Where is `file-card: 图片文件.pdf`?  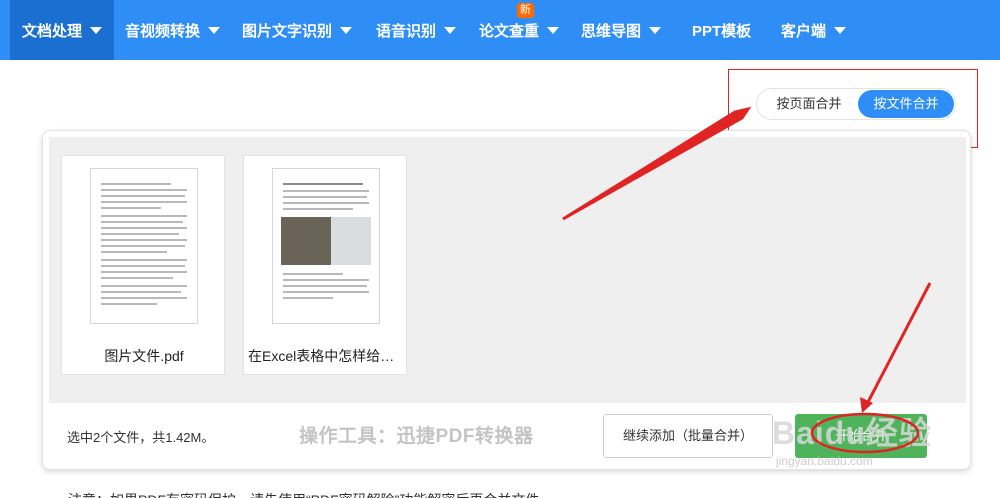 file-card: 图片文件.pdf is located at coordinates (143, 265).